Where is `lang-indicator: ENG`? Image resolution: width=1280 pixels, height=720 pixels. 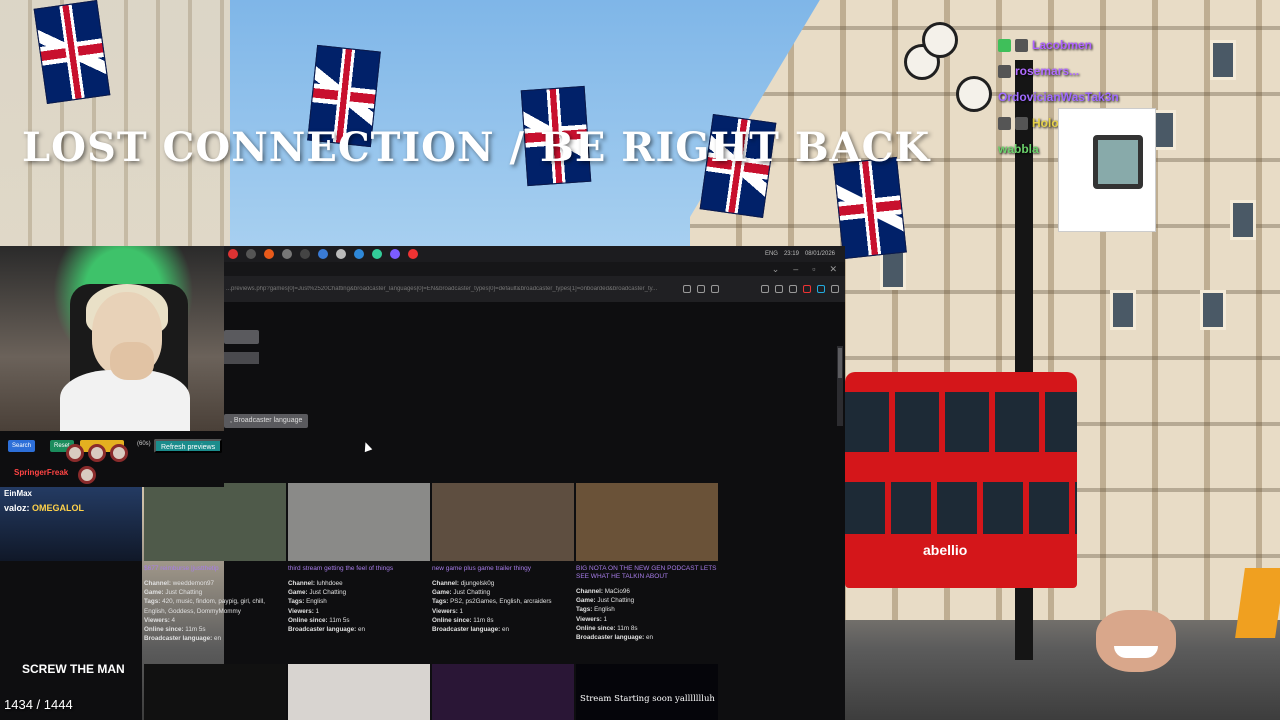 lang-indicator: ENG is located at coordinates (771, 254).